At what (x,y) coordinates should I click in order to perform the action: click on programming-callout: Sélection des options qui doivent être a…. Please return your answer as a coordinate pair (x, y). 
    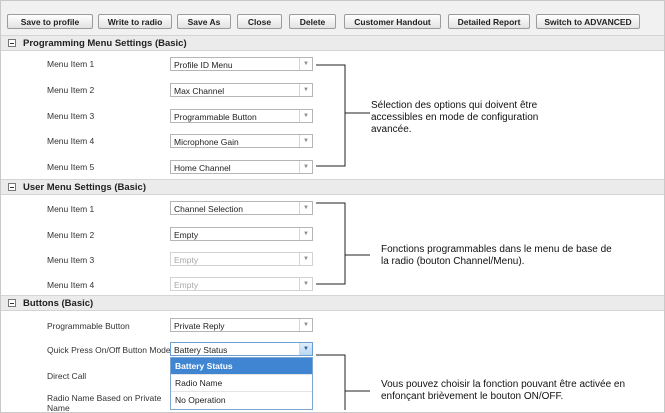
    Looking at the image, I should click on (455, 117).